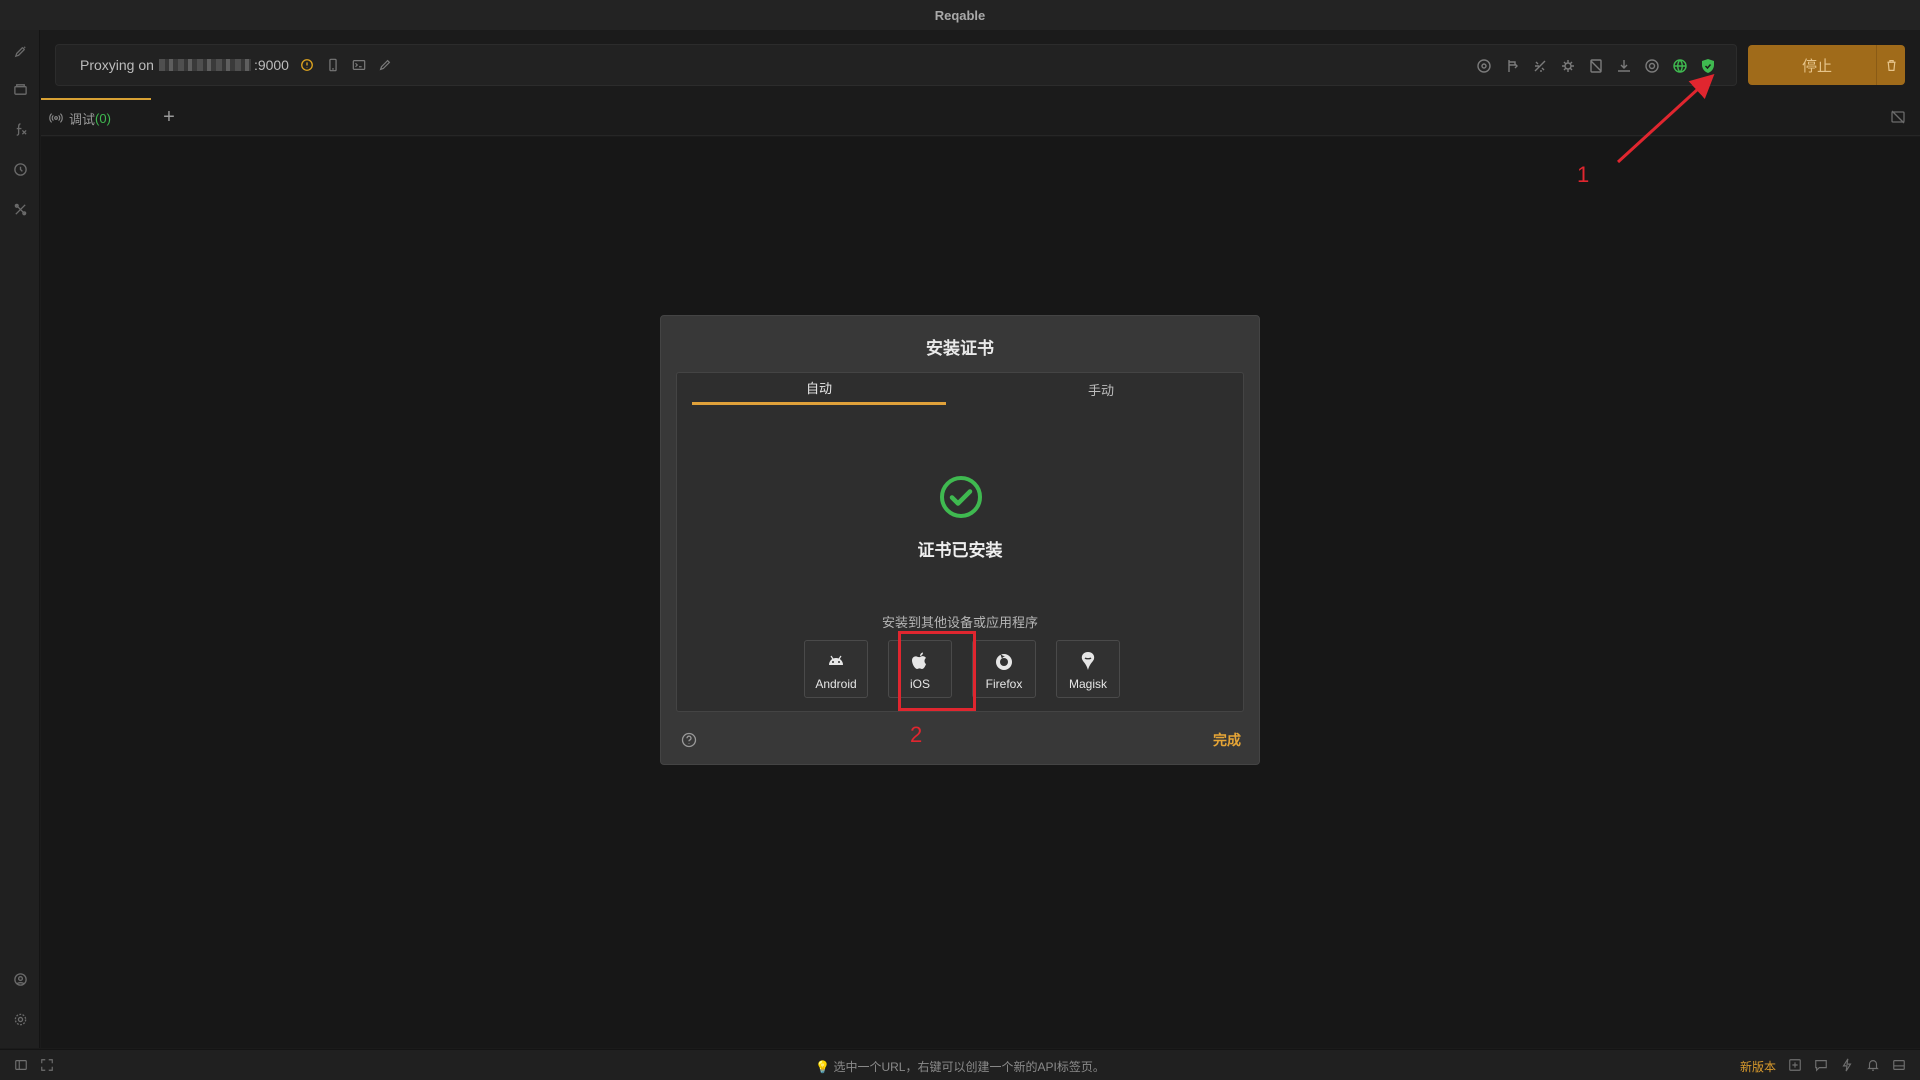 This screenshot has height=1080, width=1920. What do you see at coordinates (333, 65) in the screenshot?
I see `phone-icon` at bounding box center [333, 65].